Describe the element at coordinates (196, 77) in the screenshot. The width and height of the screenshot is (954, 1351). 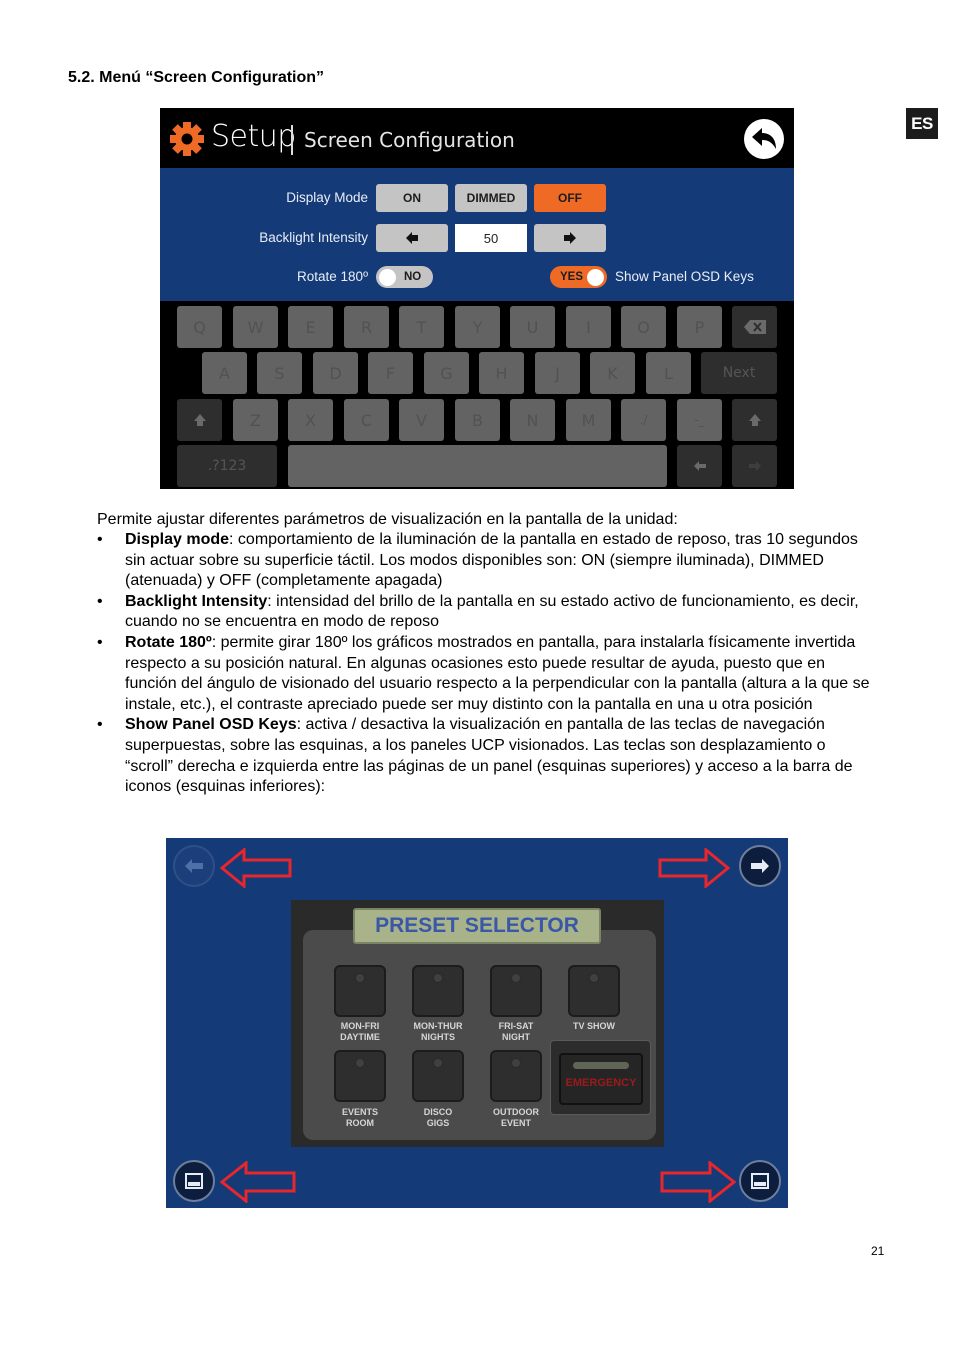
I see `section-title: 5.2. Menú “Screen Configuration”` at that location.